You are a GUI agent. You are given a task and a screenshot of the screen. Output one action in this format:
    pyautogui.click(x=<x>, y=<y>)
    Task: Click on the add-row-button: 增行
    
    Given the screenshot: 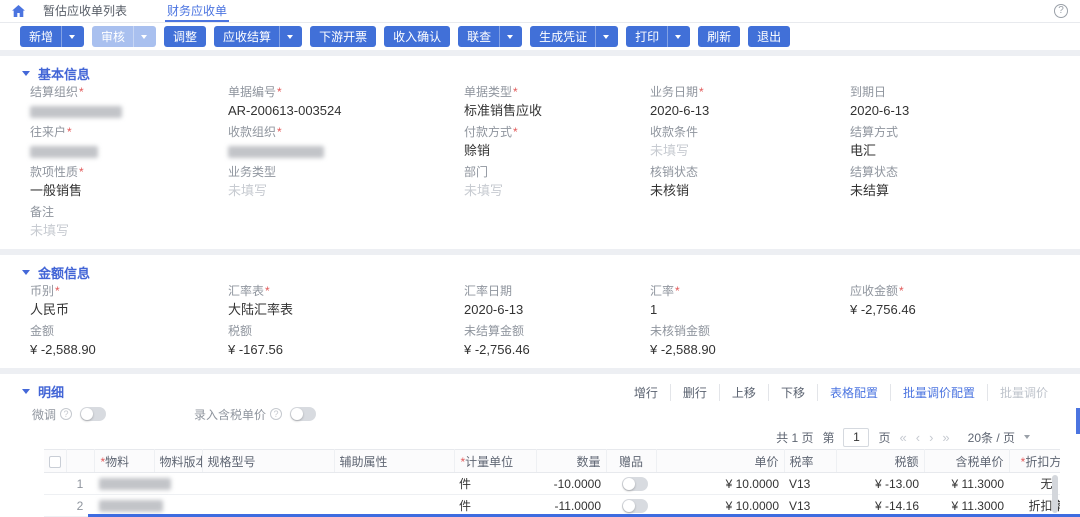 What is the action you would take?
    pyautogui.click(x=646, y=392)
    